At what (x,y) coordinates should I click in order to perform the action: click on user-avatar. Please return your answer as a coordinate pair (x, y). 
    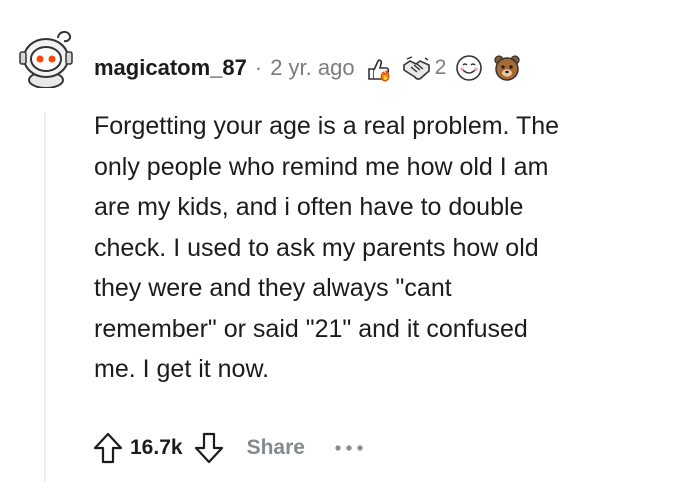
    Looking at the image, I should click on (46, 58).